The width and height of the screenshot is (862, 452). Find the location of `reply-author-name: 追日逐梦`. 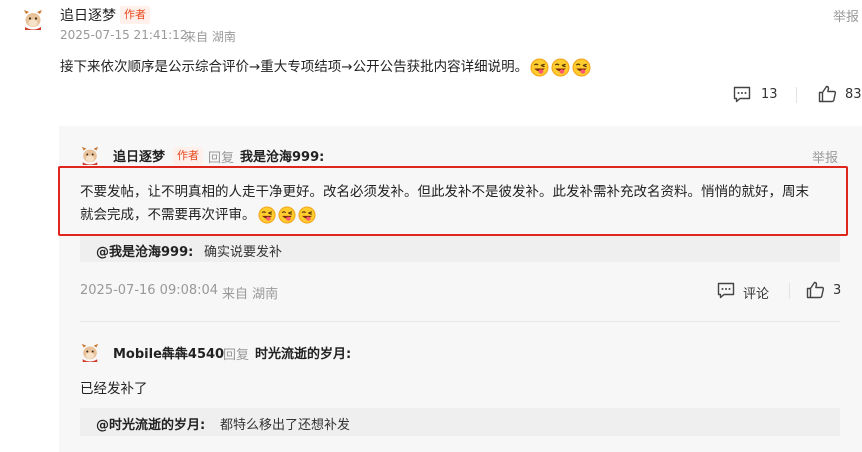

reply-author-name: 追日逐梦 is located at coordinates (139, 155).